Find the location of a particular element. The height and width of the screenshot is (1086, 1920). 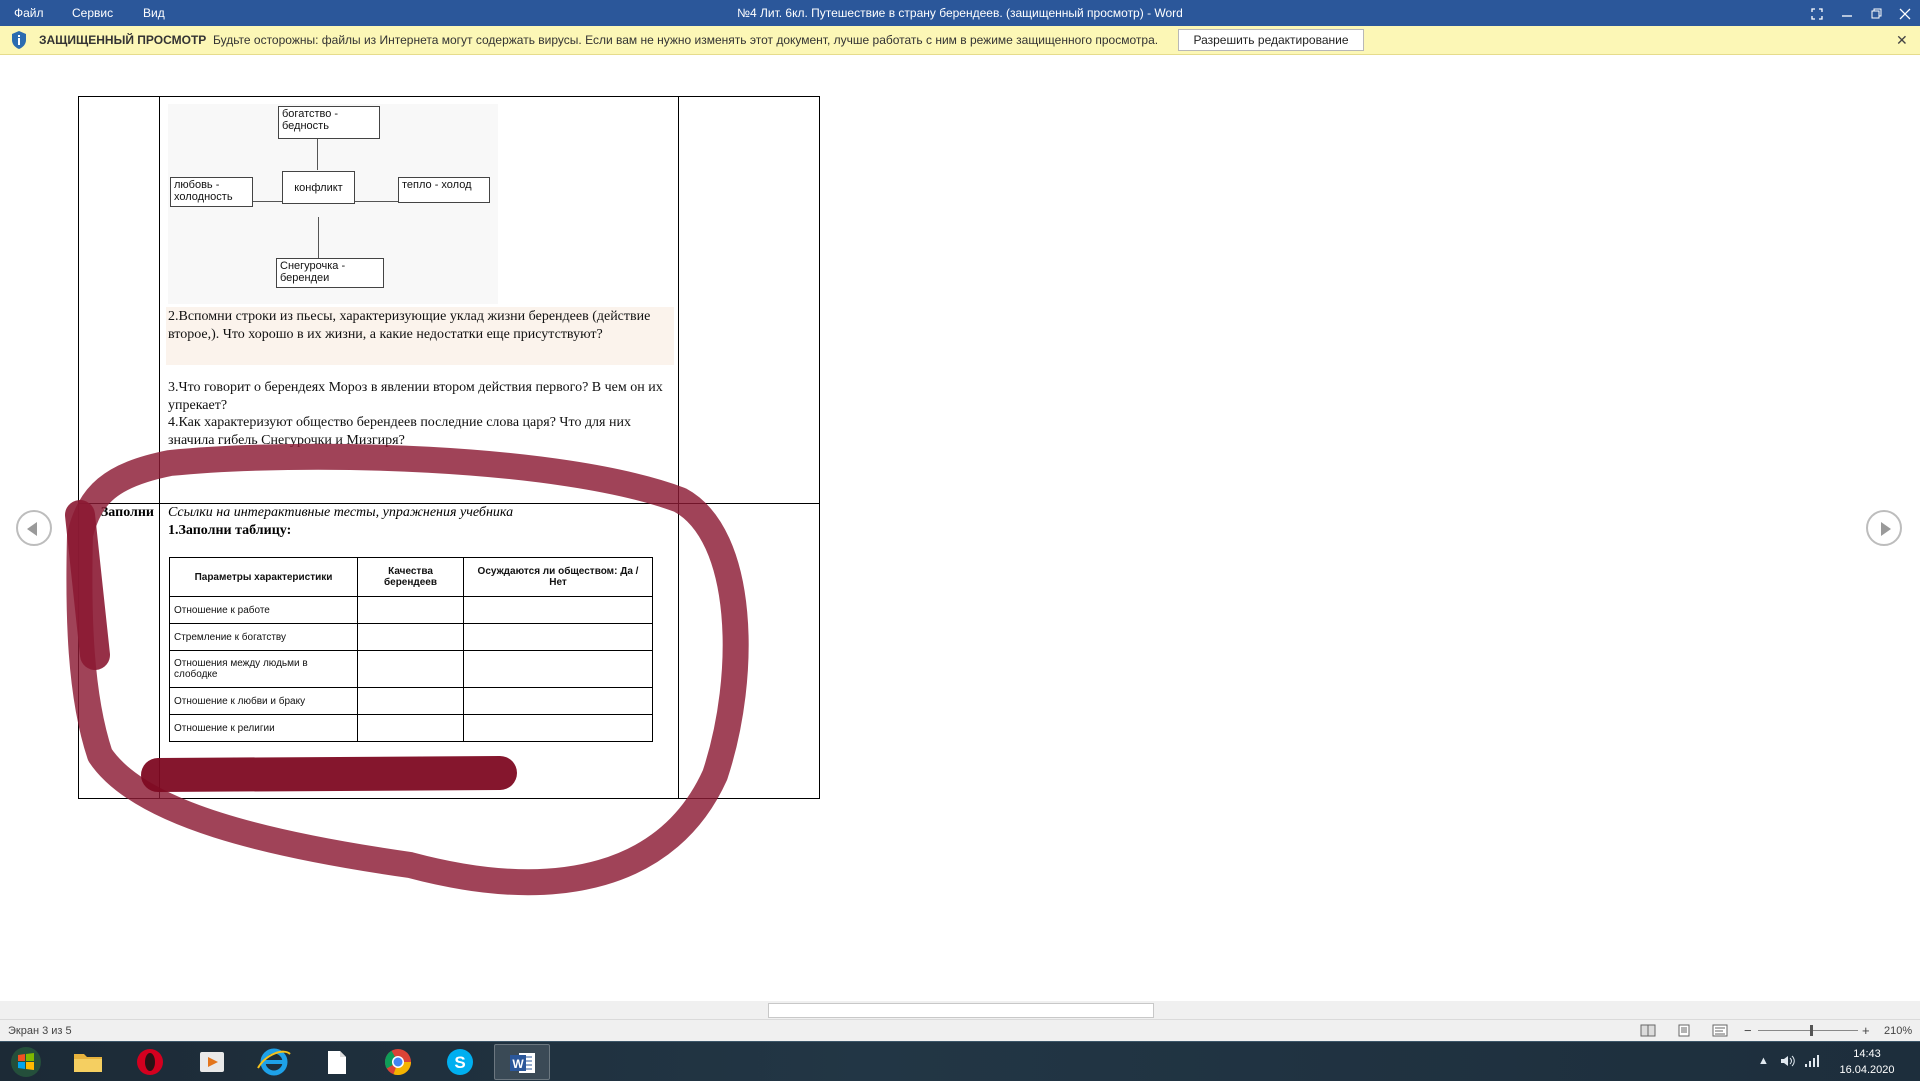

skype-icon: S is located at coordinates (460, 1062).